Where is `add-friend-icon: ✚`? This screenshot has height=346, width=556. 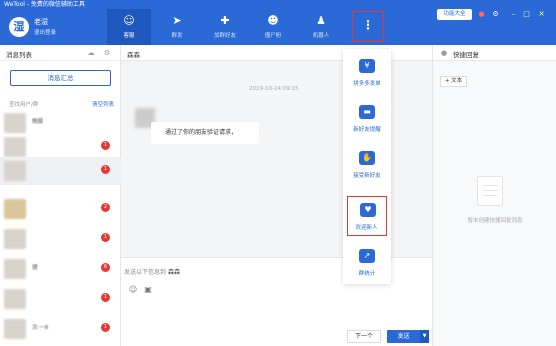
add-friend-icon: ✚ is located at coordinates (225, 20).